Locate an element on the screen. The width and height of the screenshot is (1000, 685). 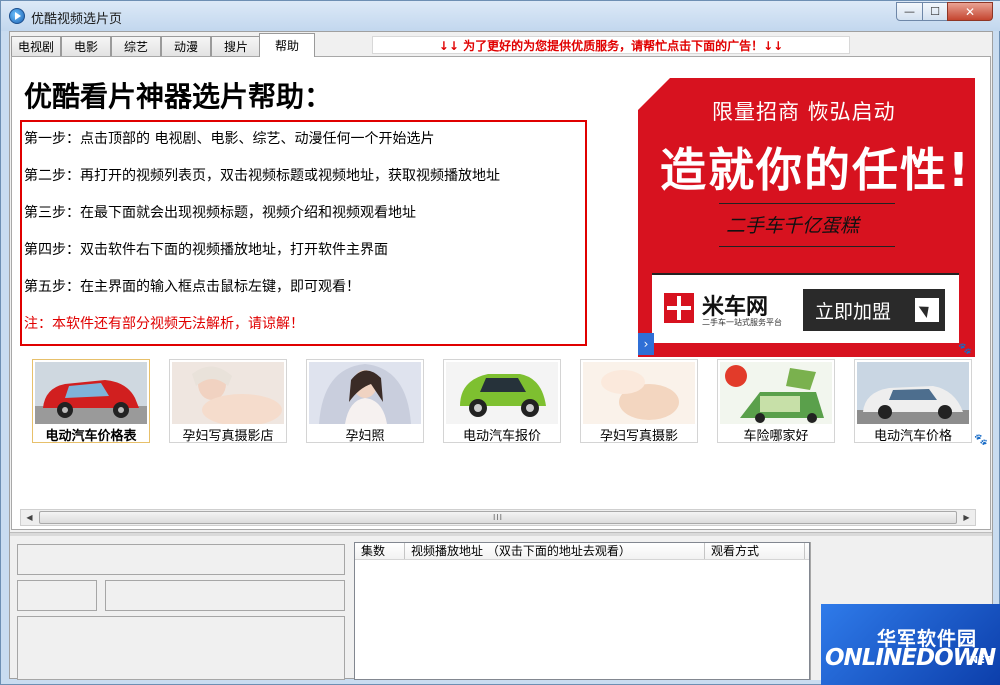
close-button: ✕ is located at coordinates (970, 11).